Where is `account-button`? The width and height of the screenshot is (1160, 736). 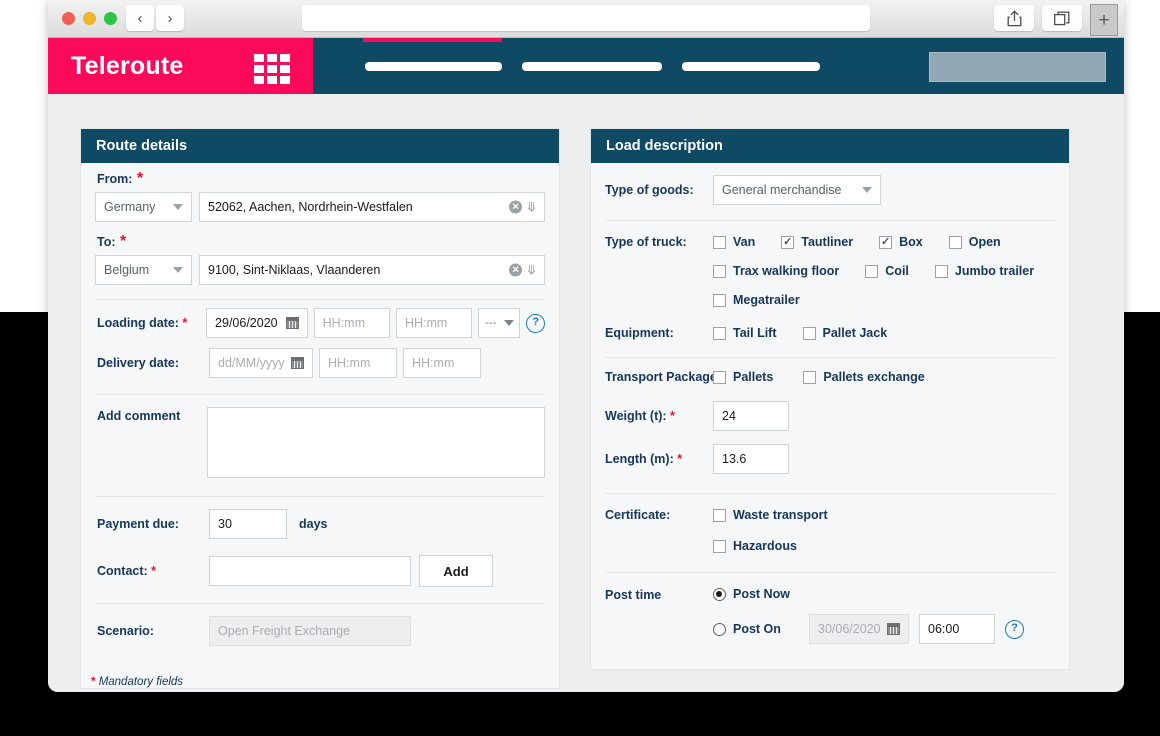 account-button is located at coordinates (1017, 67).